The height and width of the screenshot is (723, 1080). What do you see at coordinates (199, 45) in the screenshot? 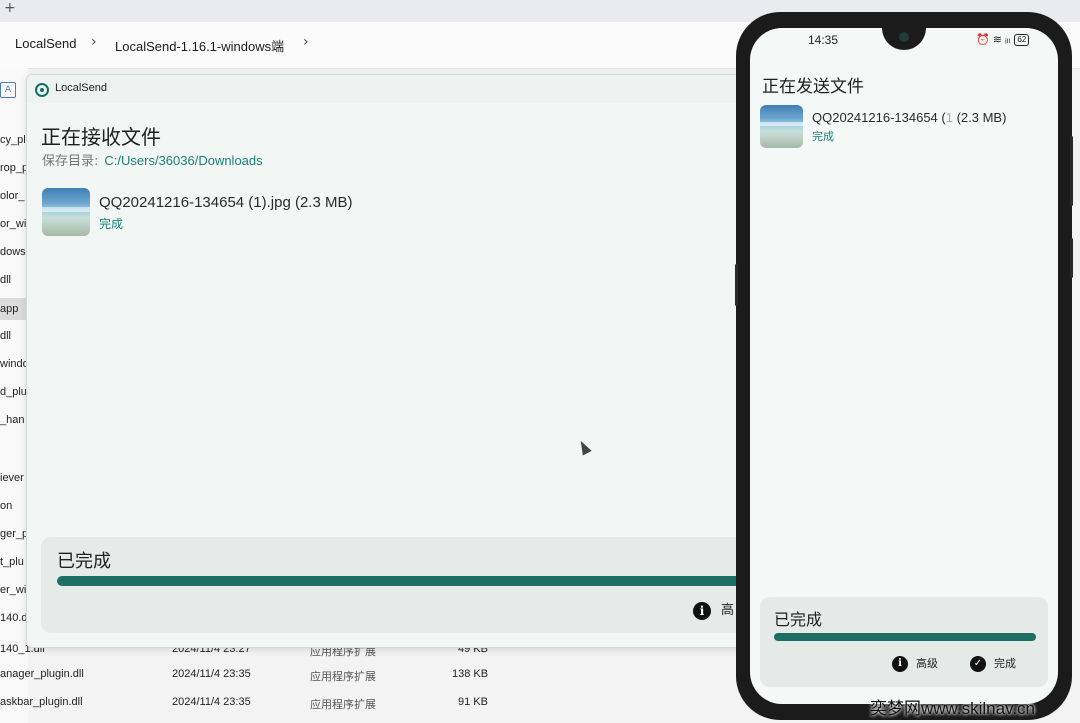
I see `breadcrumb-localsend-windows: LocalSend-1.16.1-windows端` at bounding box center [199, 45].